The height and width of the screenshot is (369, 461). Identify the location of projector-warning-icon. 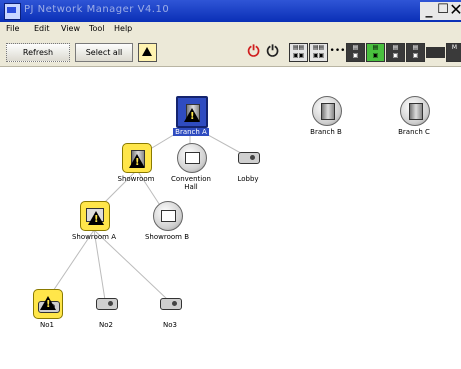
(48, 304).